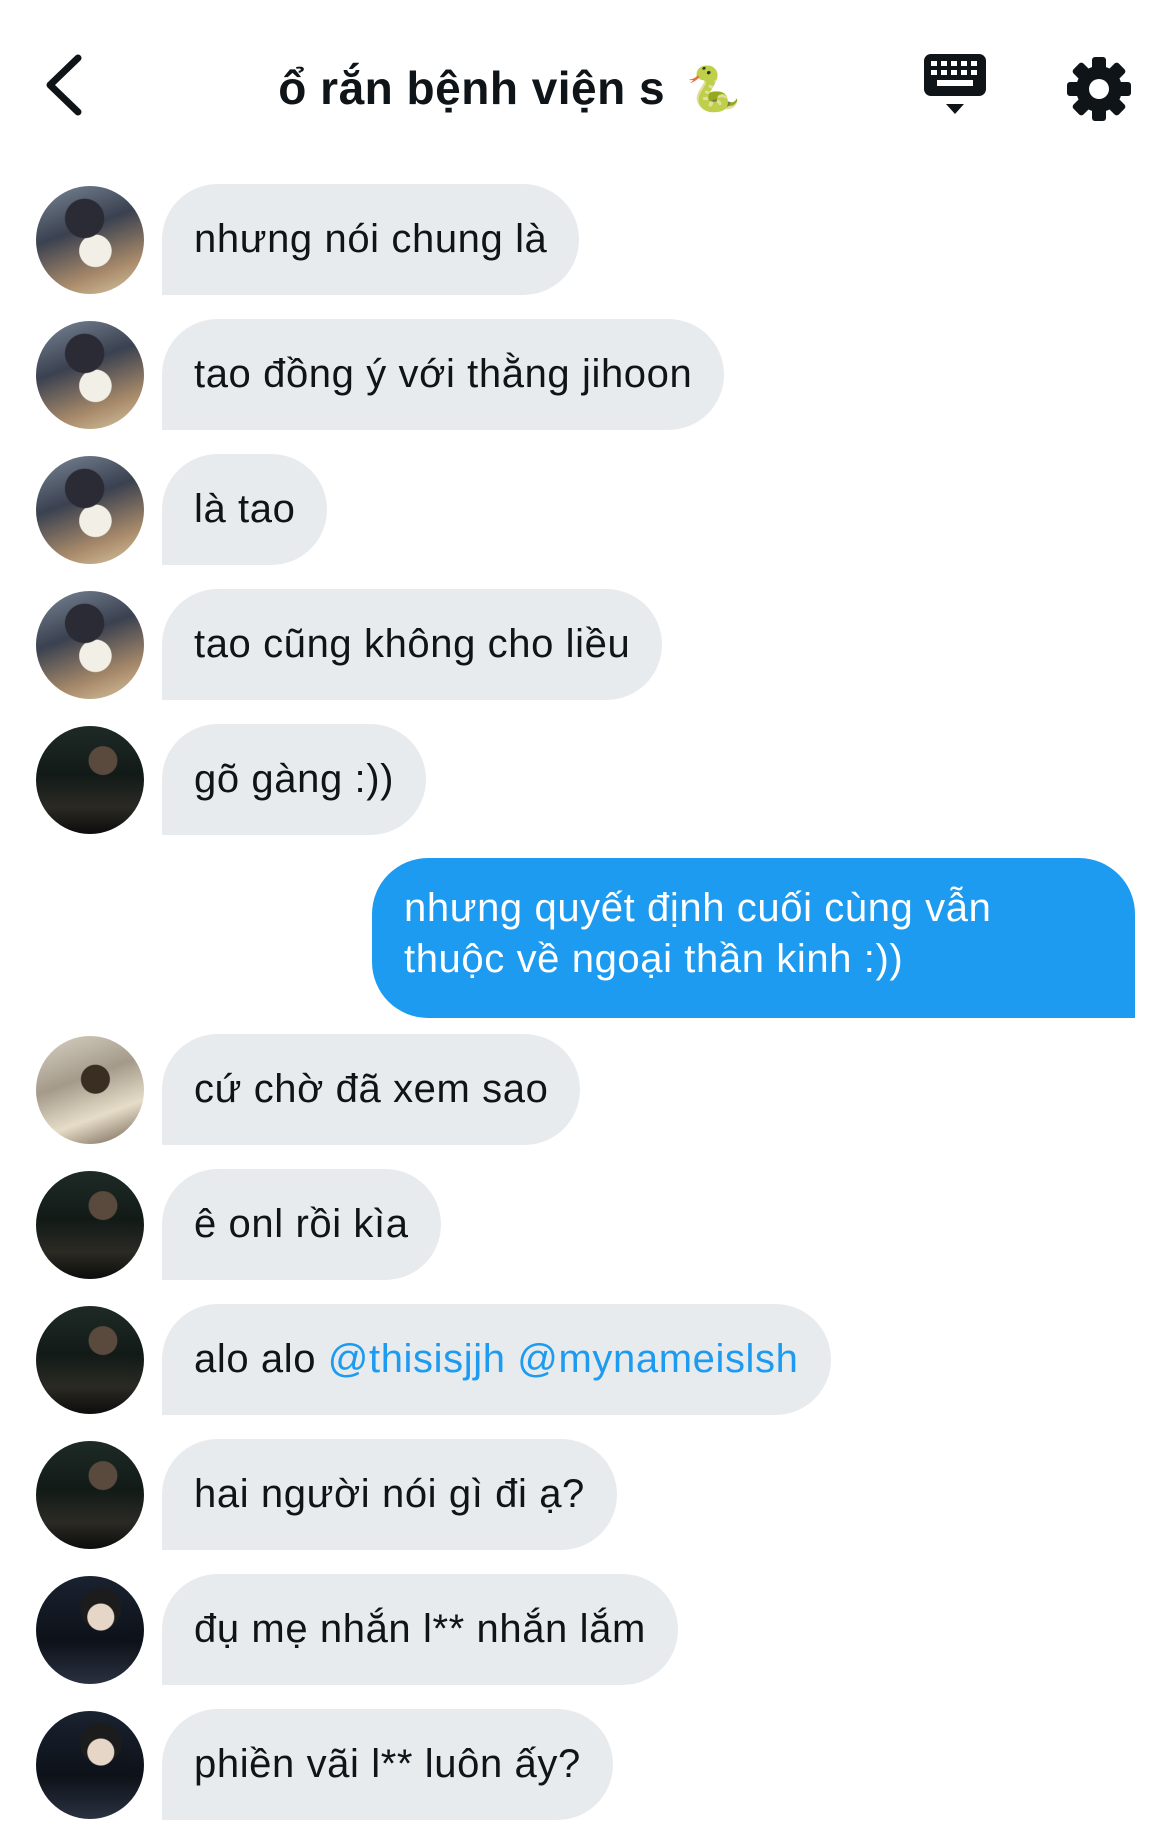 Image resolution: width=1170 pixels, height=1833 pixels. What do you see at coordinates (245, 509) in the screenshot?
I see `message-bubble: là tao` at bounding box center [245, 509].